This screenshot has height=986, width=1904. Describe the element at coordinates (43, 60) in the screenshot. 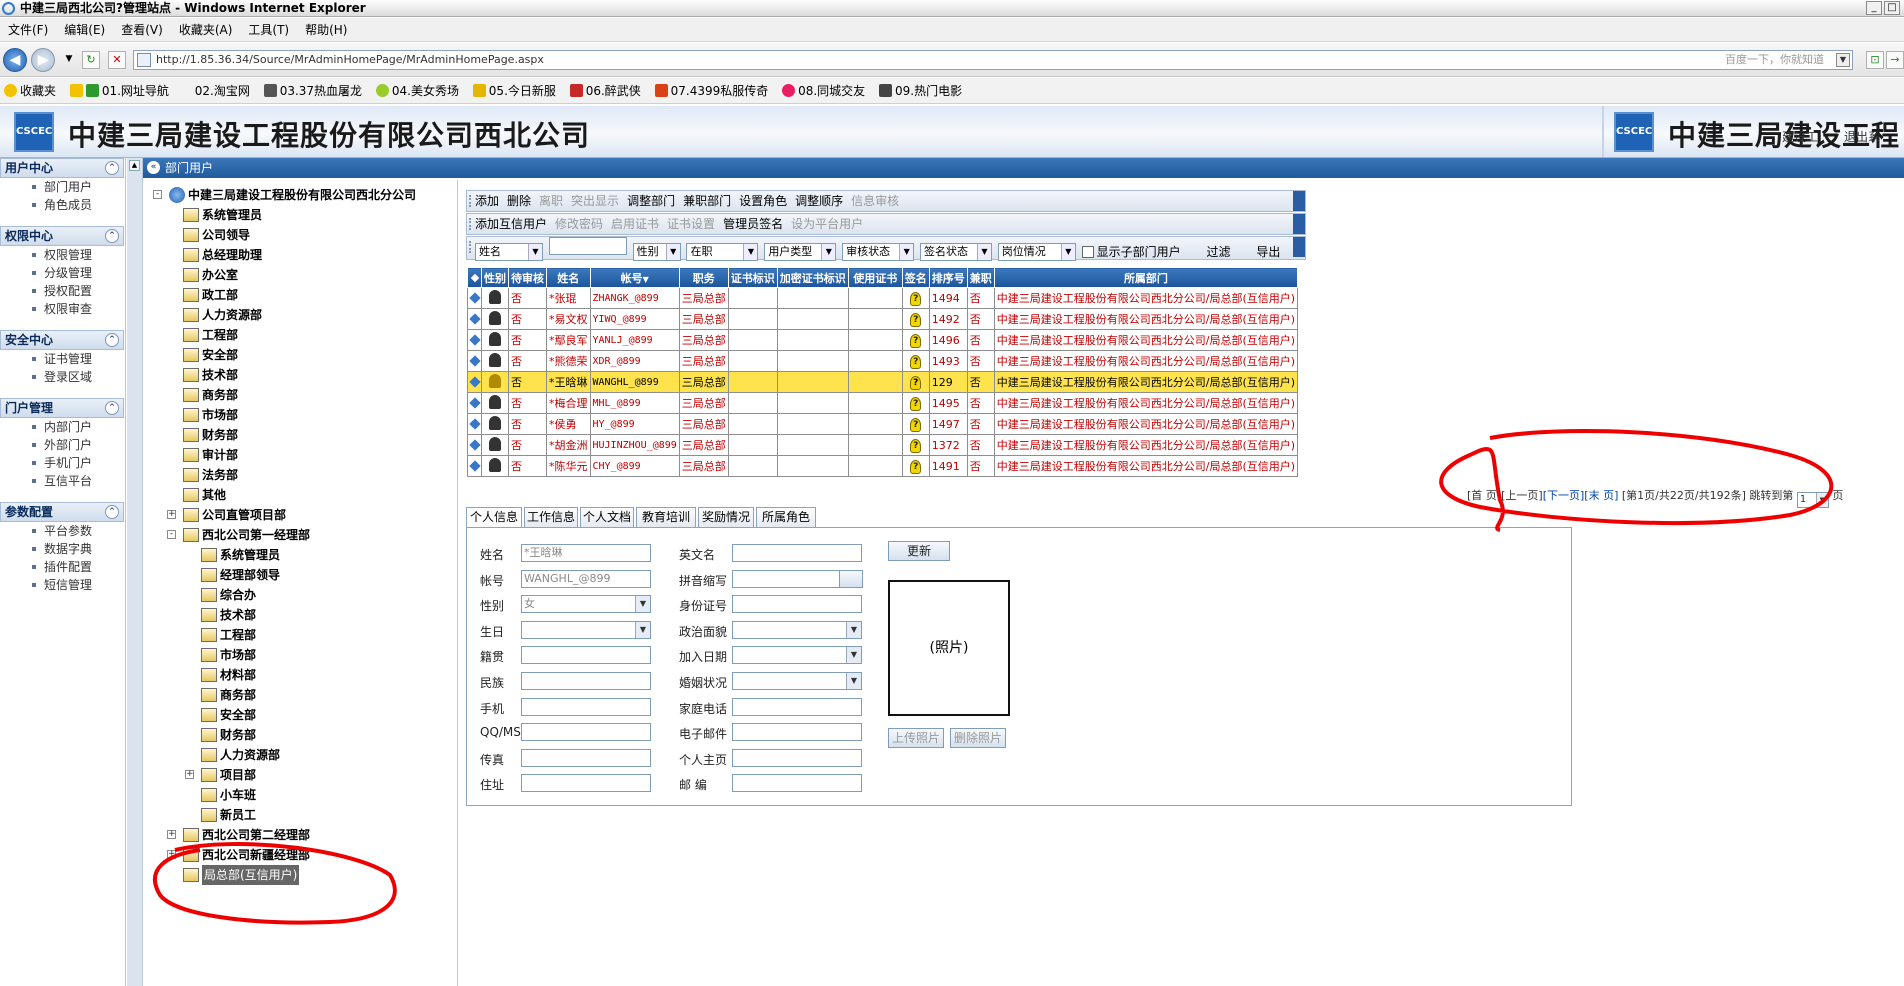

I see `forward-button: ▶` at that location.